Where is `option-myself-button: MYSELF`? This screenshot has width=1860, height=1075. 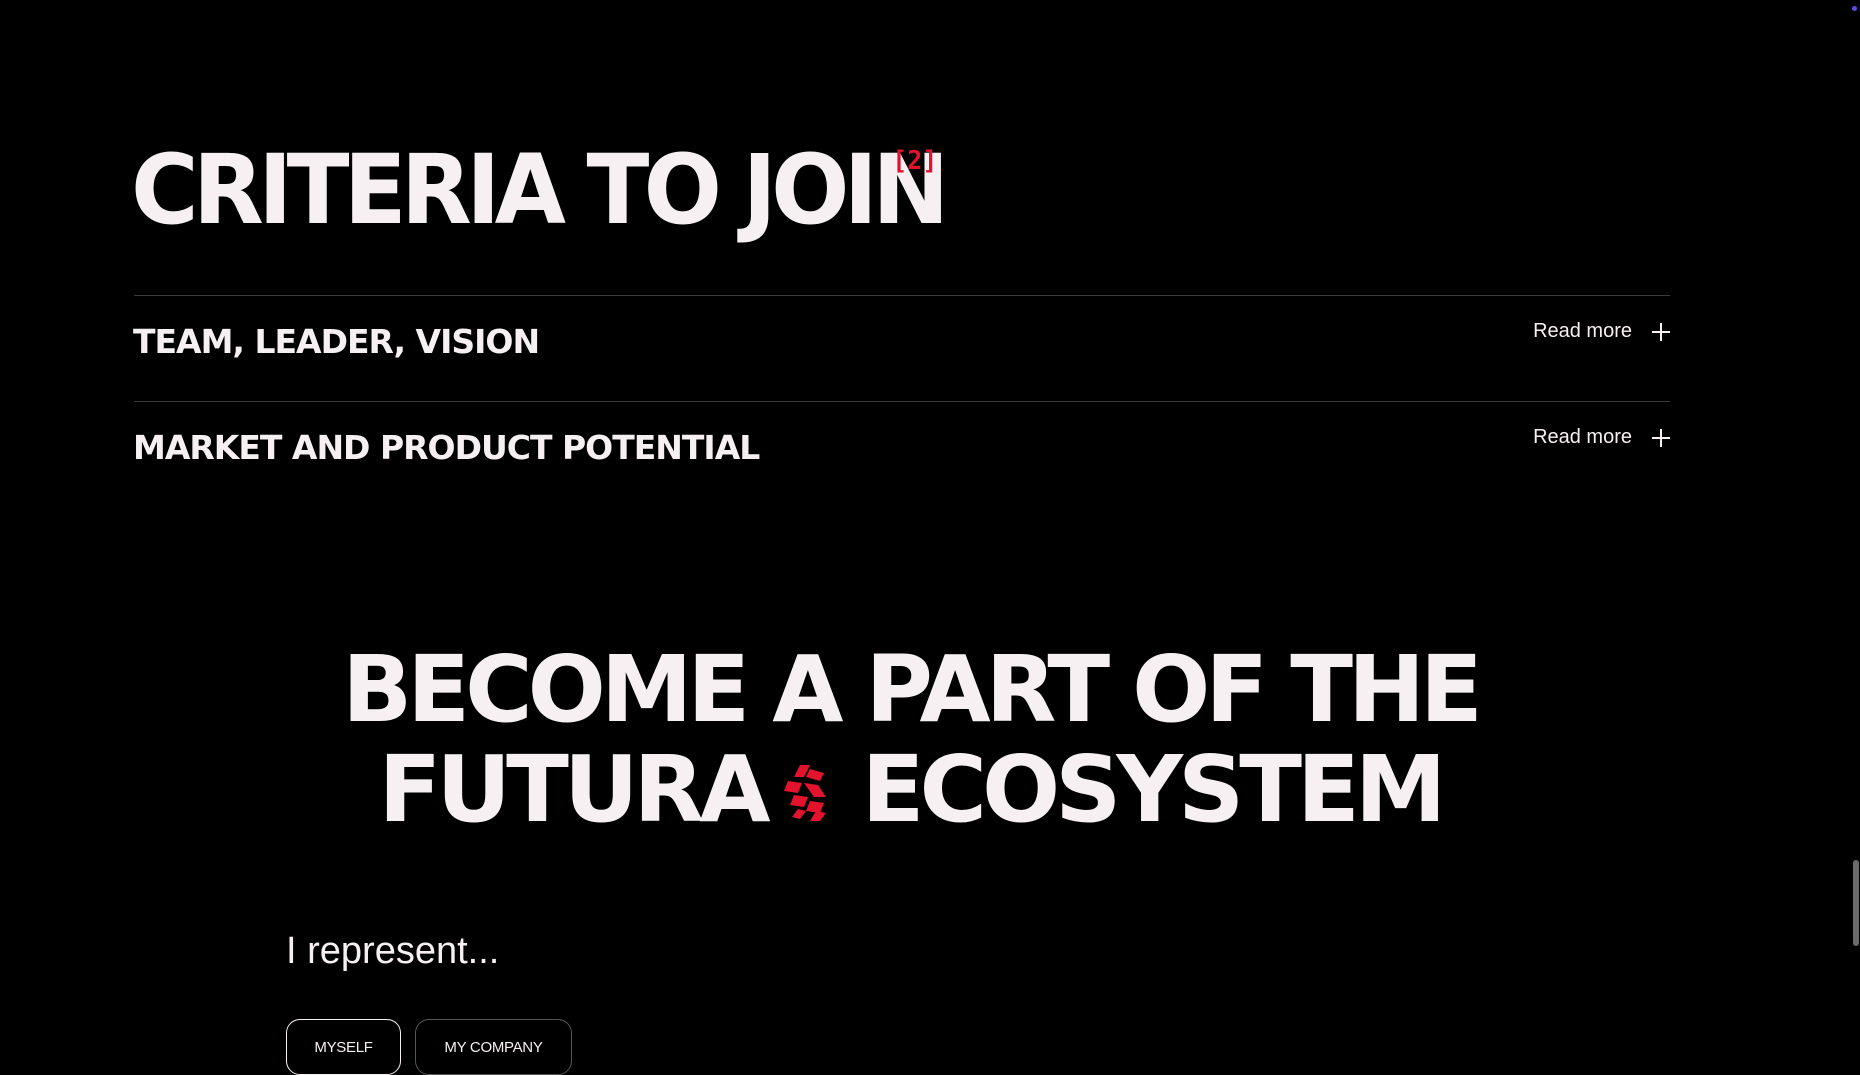
option-myself-button: MYSELF is located at coordinates (343, 1047).